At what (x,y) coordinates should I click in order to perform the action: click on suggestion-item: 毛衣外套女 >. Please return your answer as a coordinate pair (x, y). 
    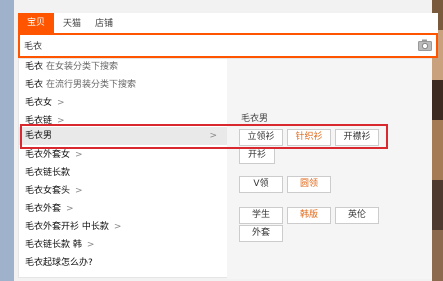
    Looking at the image, I should click on (123, 155).